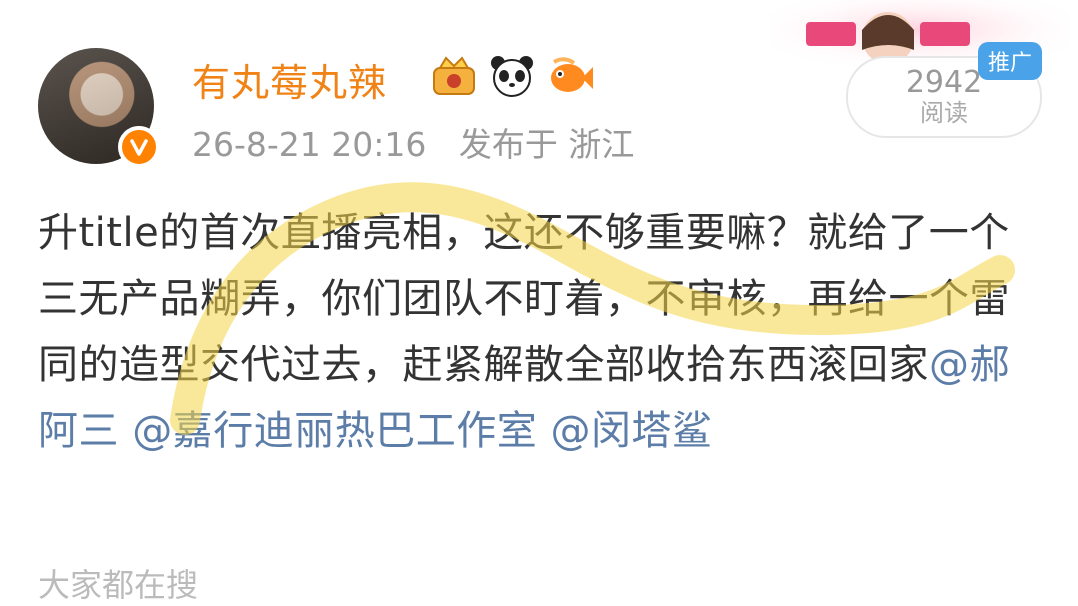  Describe the element at coordinates (1010, 61) in the screenshot. I see `ad-tag: 推广` at that location.